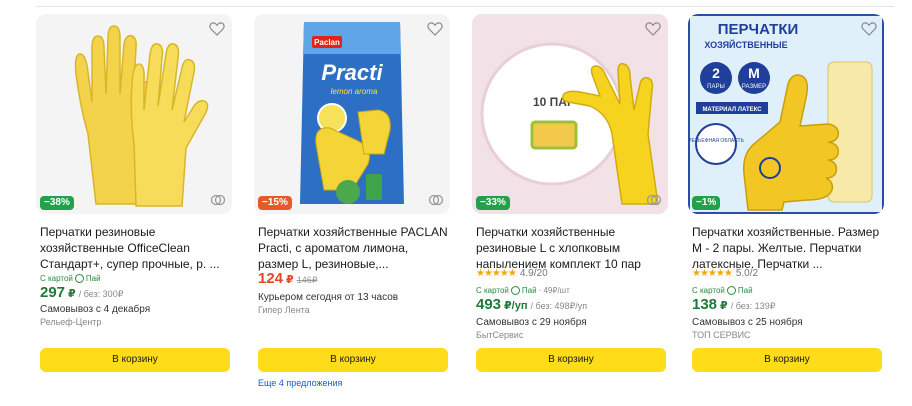  Describe the element at coordinates (465, 6) in the screenshot. I see `top-divider` at that location.